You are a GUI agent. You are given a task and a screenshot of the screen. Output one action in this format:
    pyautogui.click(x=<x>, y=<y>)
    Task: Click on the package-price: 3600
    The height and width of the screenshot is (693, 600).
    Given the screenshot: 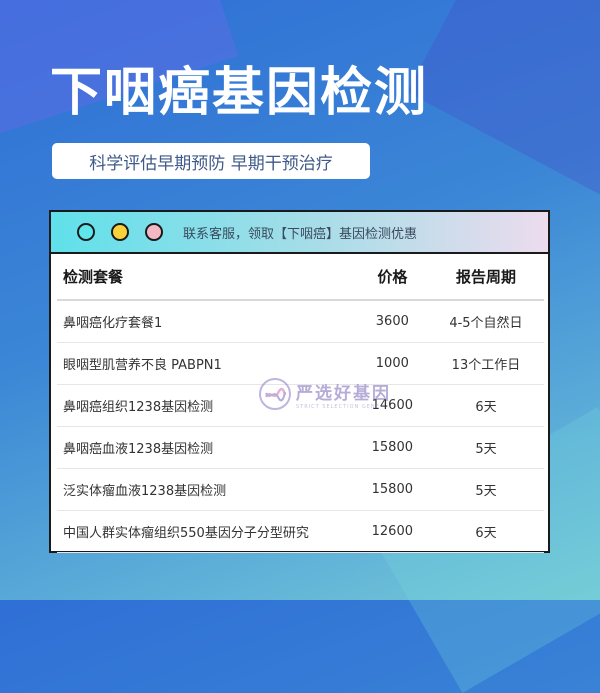 What is the action you would take?
    pyautogui.click(x=392, y=321)
    